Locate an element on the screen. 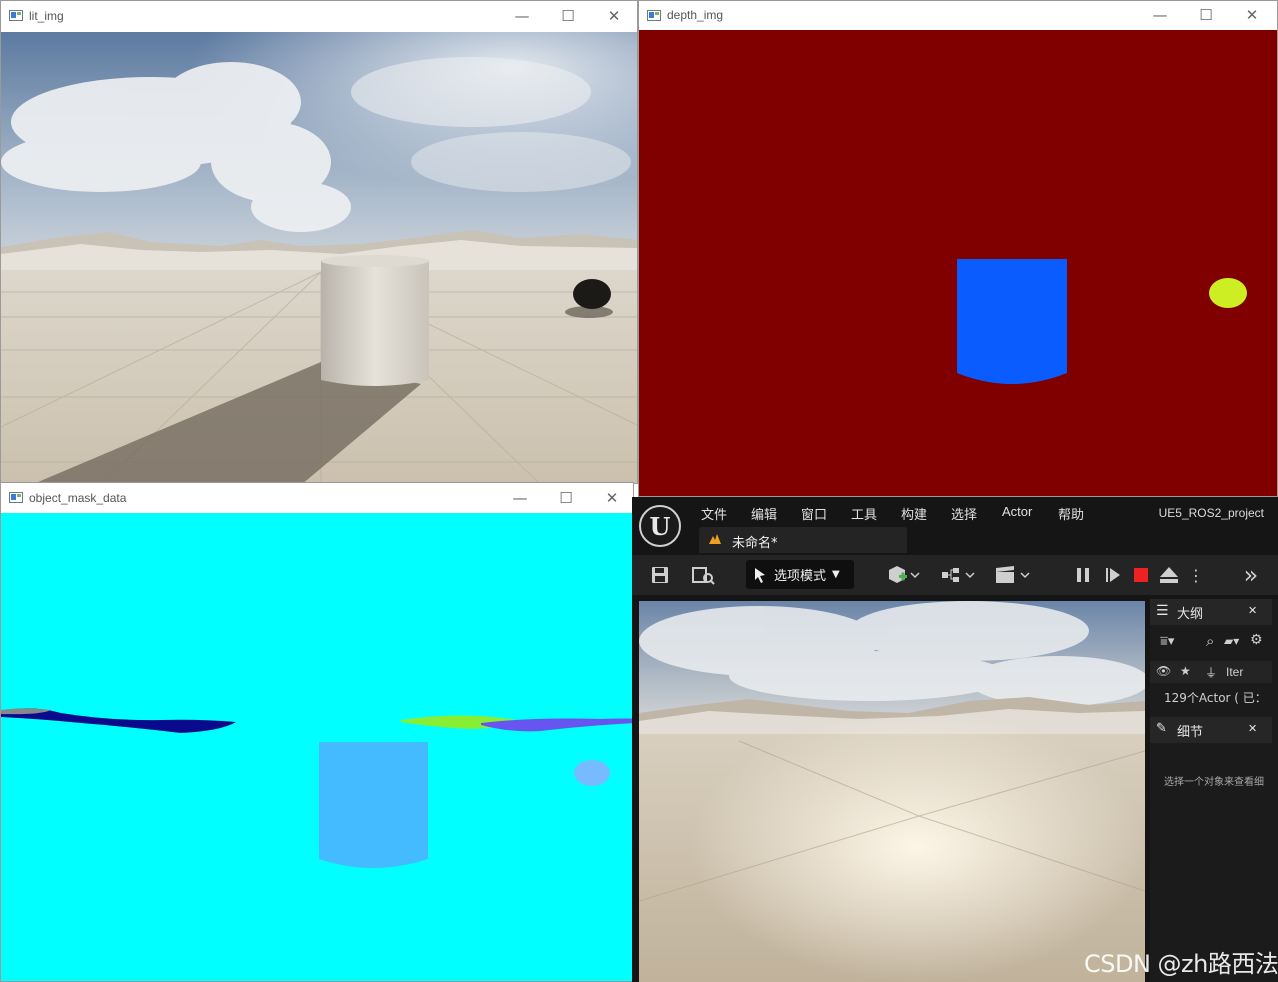  details-tab: ✎ 细节 ✕ is located at coordinates (1211, 730).